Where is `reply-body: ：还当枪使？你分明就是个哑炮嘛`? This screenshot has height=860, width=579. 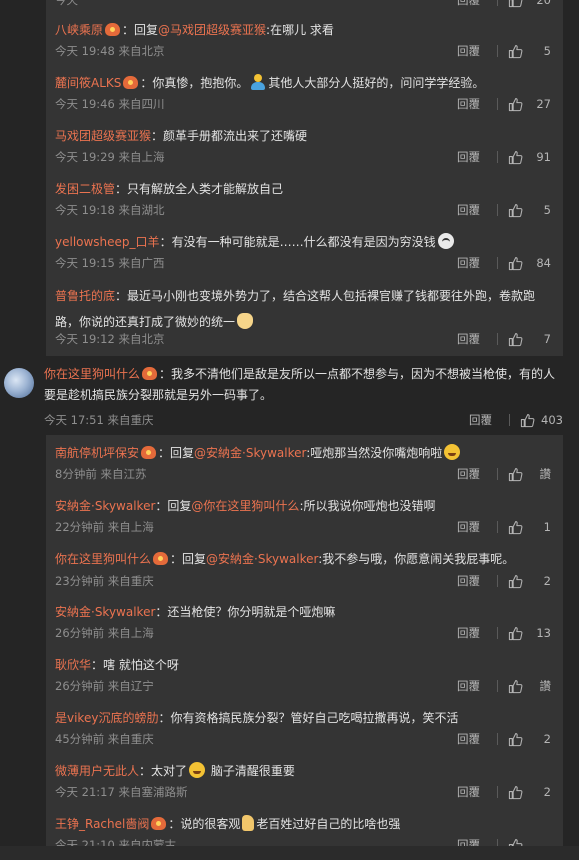
reply-body: ：还当枪使？你分明就是个哑炮嘛 is located at coordinates (245, 612).